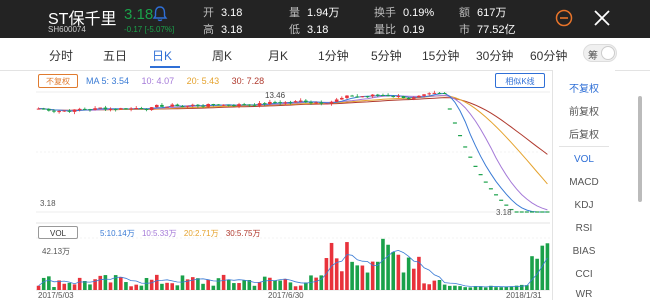  What do you see at coordinates (584, 251) in the screenshot?
I see `indicator-bias: BIAS` at bounding box center [584, 251].